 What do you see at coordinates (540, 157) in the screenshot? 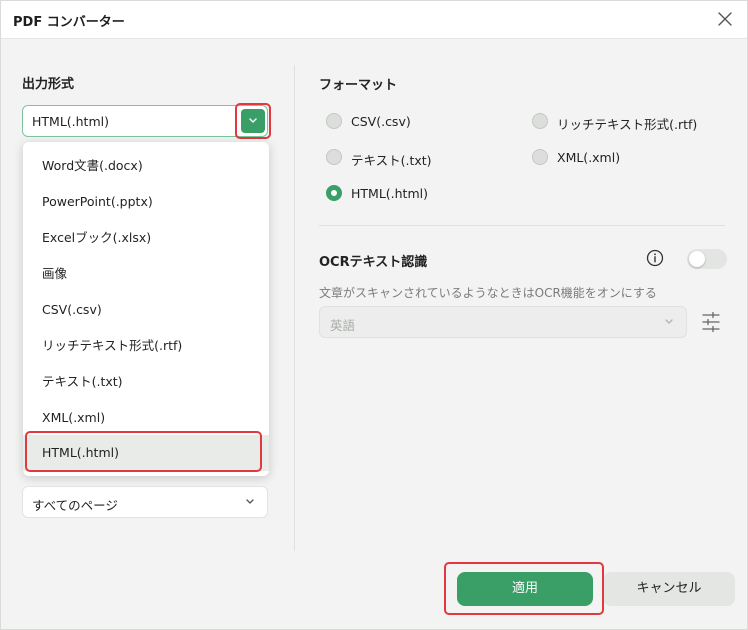
I see `radio-xml` at bounding box center [540, 157].